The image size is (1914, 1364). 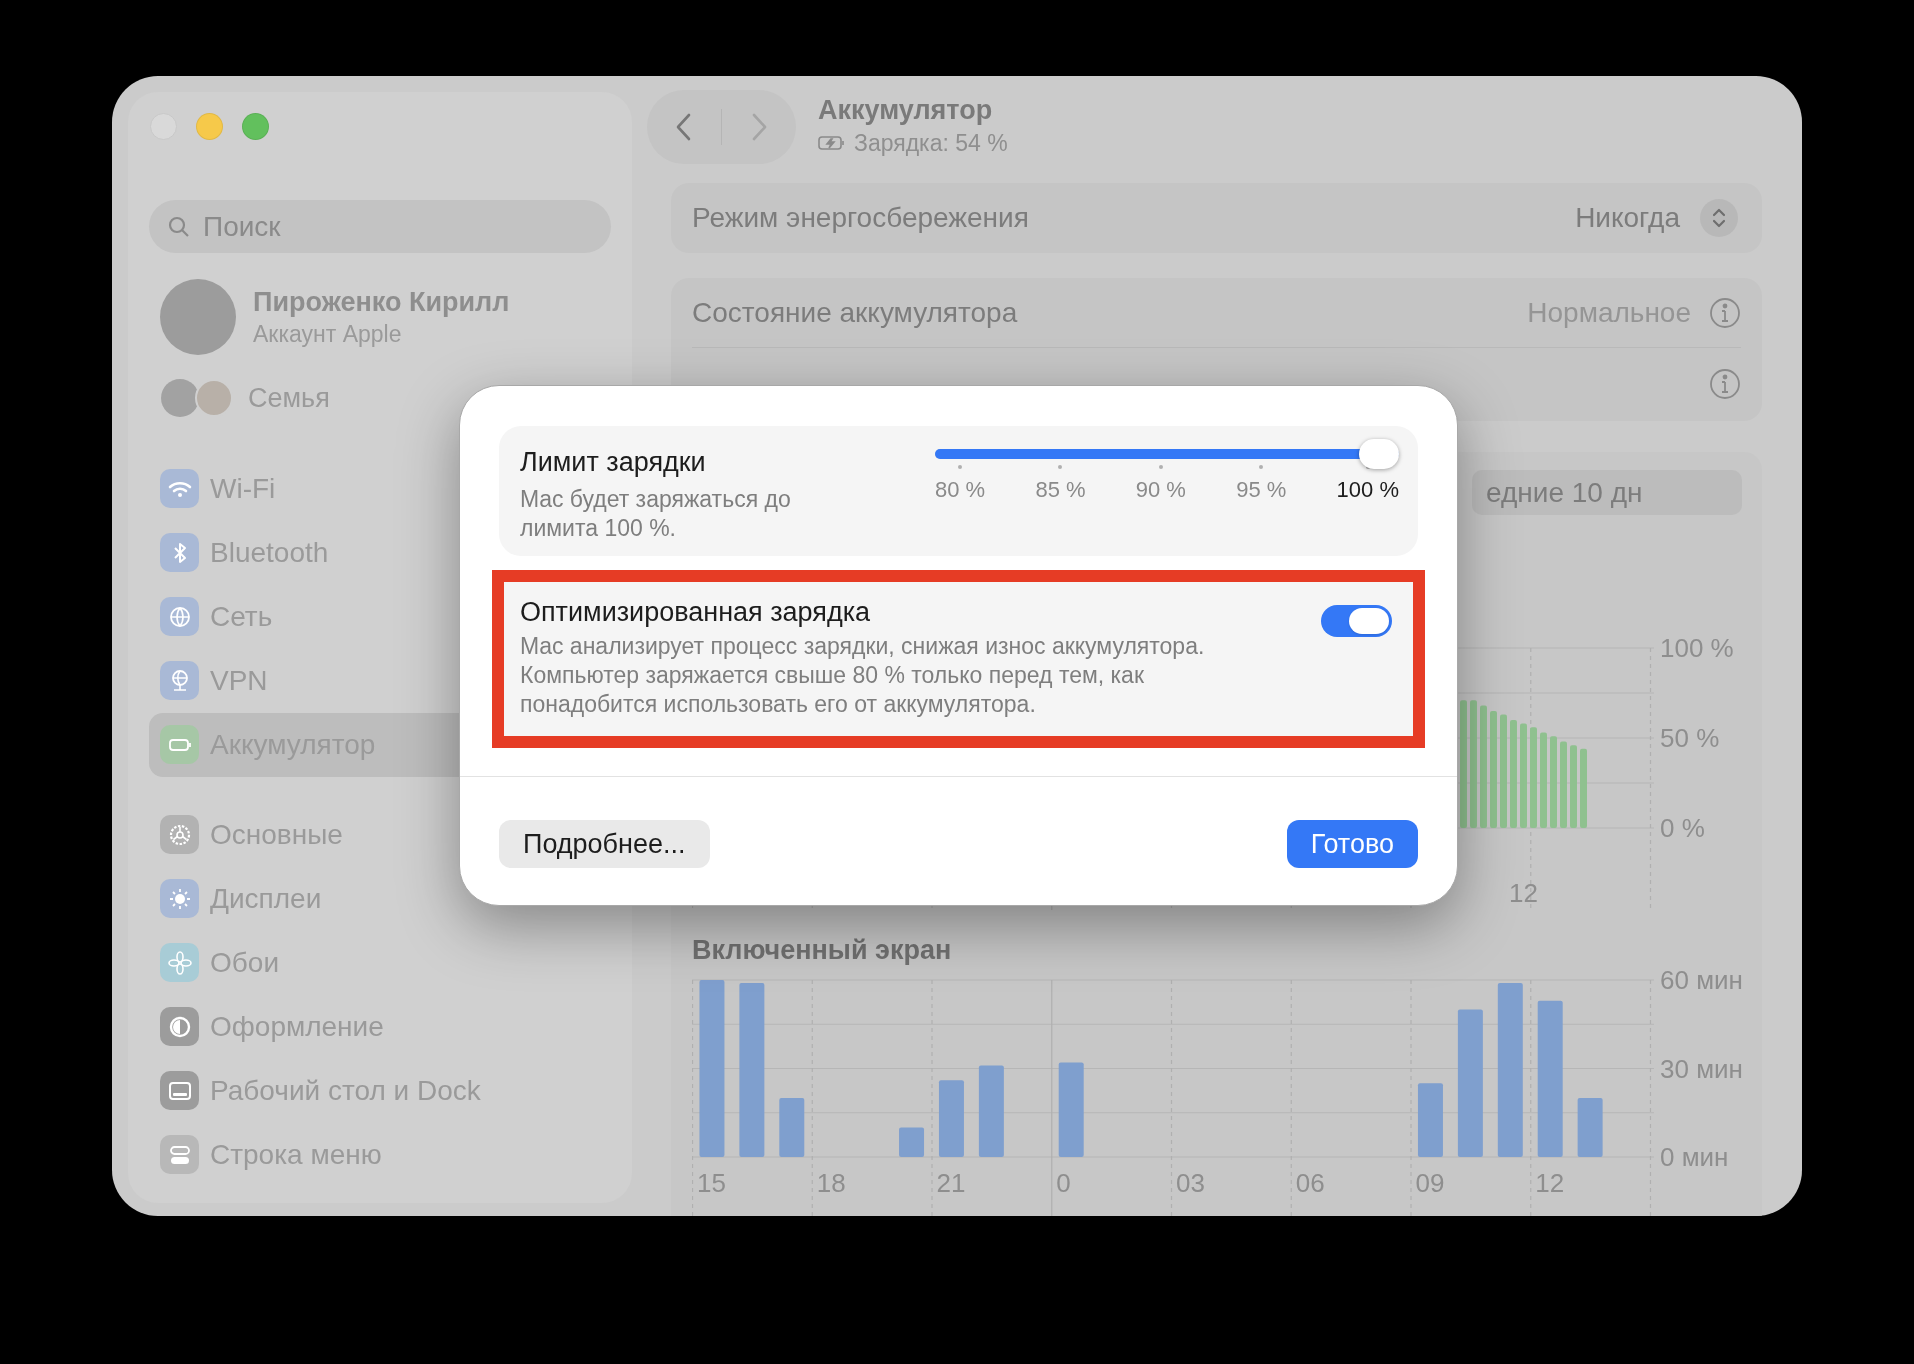 What do you see at coordinates (1190, 1183) in the screenshot?
I see `axis-label: 03` at bounding box center [1190, 1183].